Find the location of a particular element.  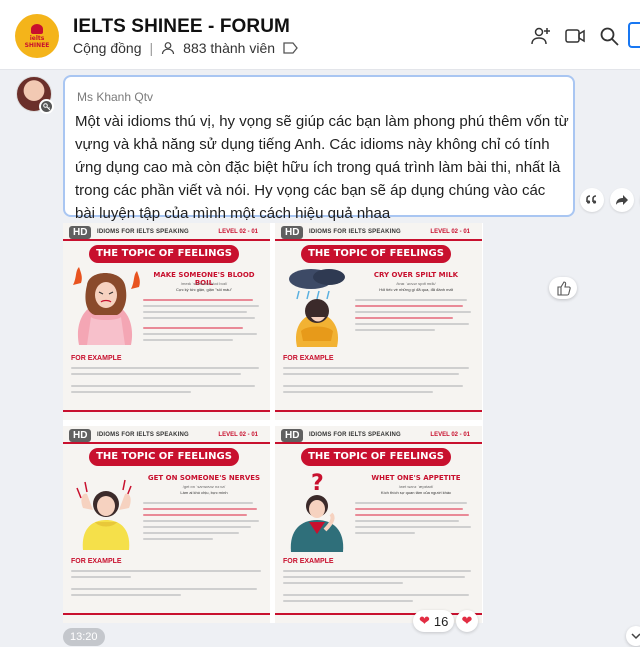

message-time: 13:20 is located at coordinates (84, 637).